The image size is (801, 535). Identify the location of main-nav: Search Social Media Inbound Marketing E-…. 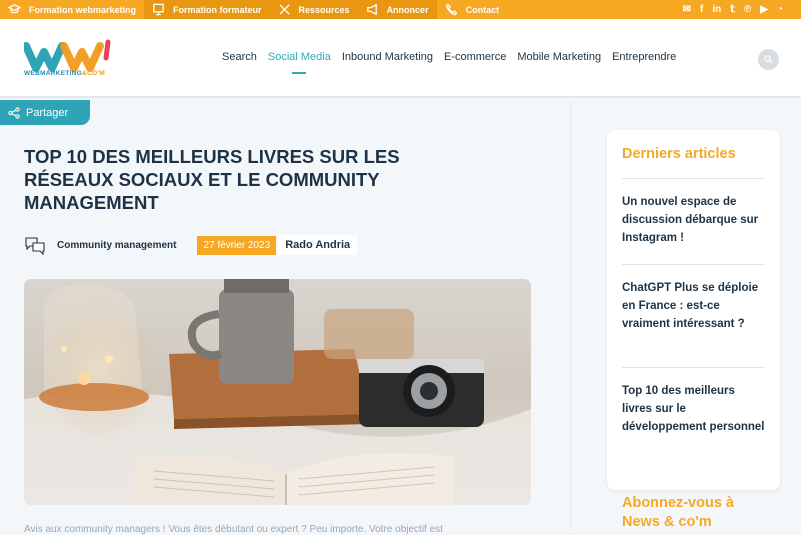
(454, 57).